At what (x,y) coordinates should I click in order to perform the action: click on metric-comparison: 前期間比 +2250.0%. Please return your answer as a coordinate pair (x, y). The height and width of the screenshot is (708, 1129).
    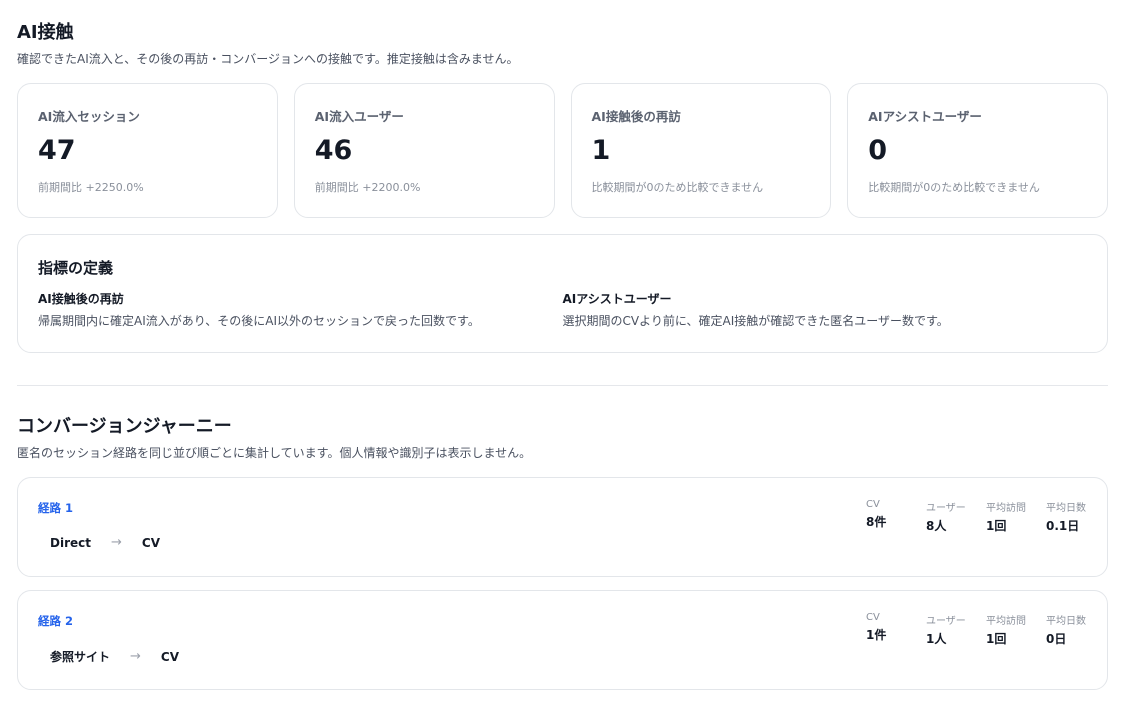
    Looking at the image, I should click on (91, 188).